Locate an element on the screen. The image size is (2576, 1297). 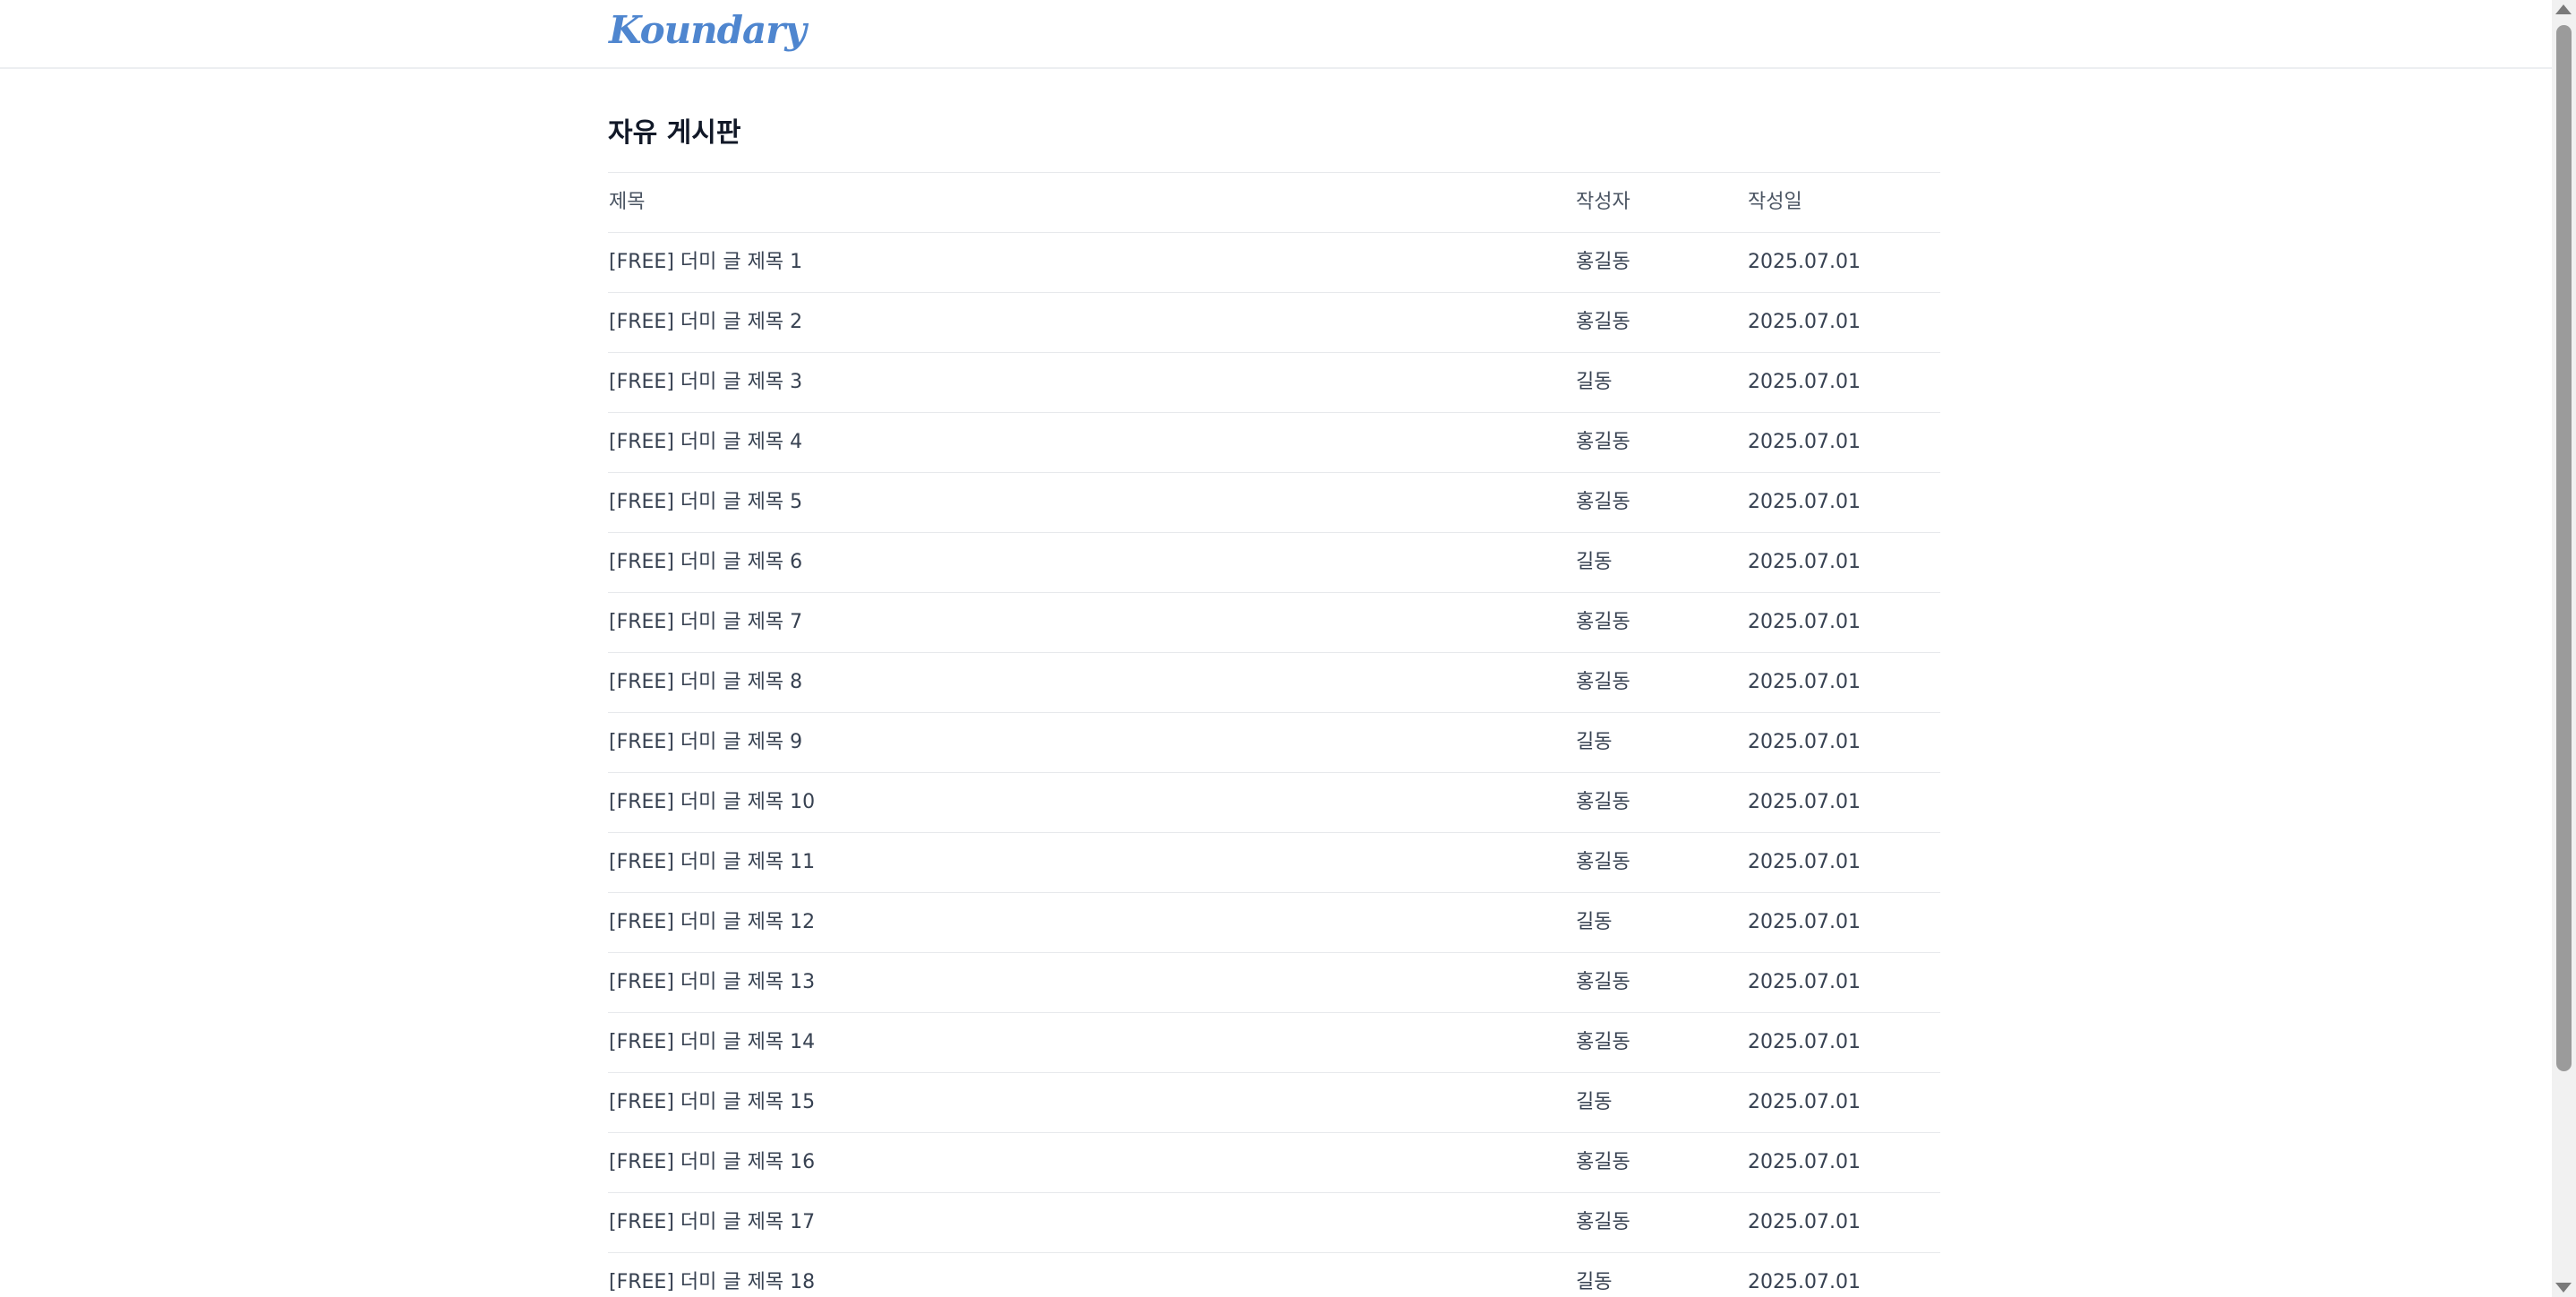
table-row: [FREE] 더미 글 제목 18 길동 2025.07.01 is located at coordinates (1274, 1274).